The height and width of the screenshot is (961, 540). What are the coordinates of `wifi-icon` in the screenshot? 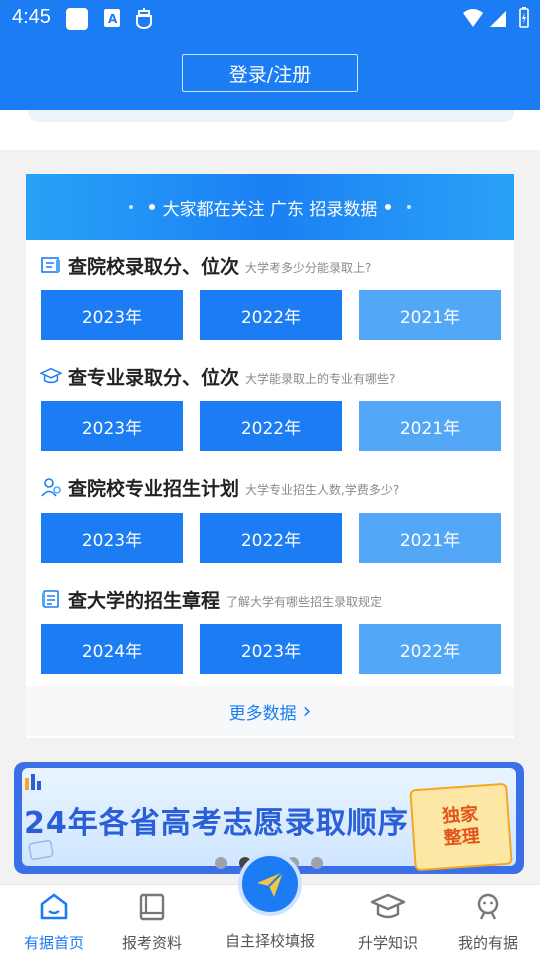 It's located at (473, 20).